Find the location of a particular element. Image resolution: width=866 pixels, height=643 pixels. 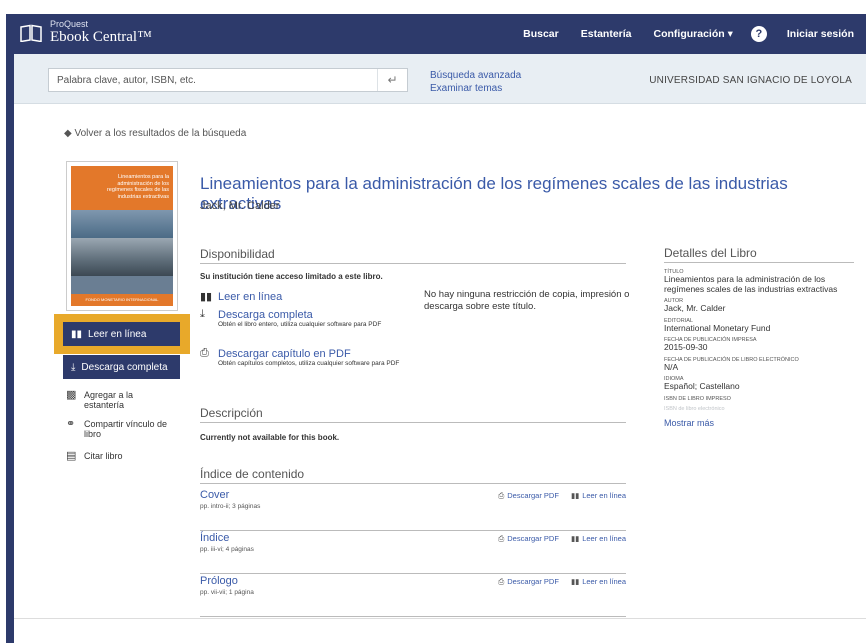

detail-value: International Monetary Fund is located at coordinates (717, 327).